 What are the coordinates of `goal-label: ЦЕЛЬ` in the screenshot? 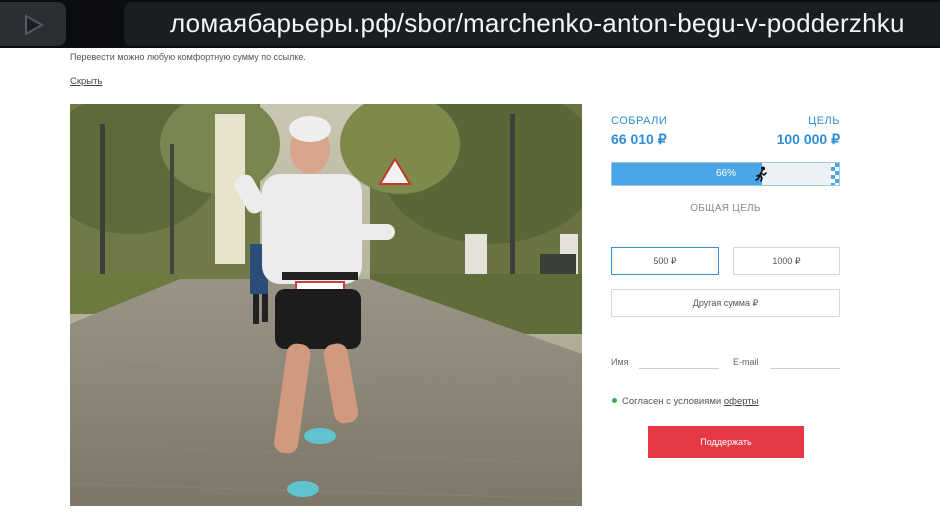 It's located at (824, 121).